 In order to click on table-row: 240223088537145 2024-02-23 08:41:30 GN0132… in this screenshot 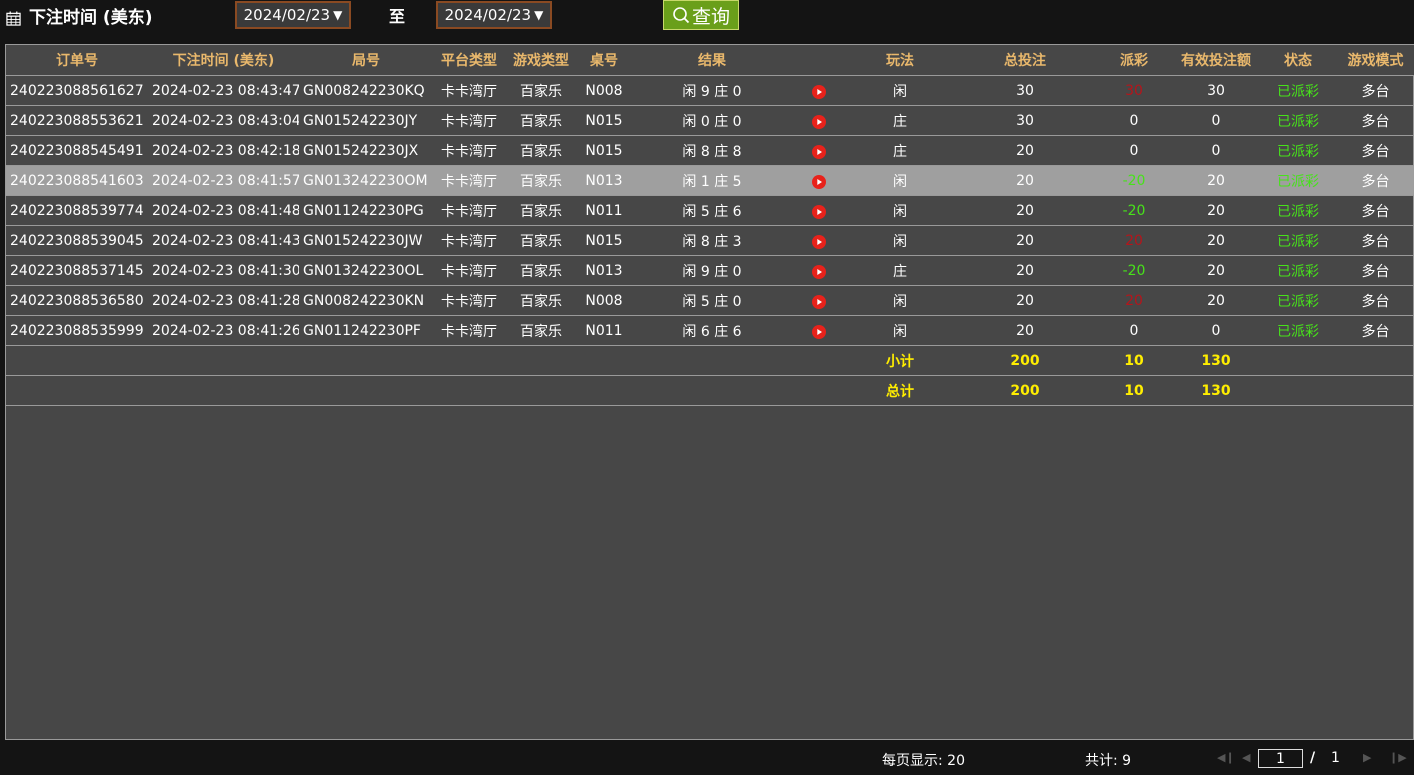, I will do `click(710, 270)`.